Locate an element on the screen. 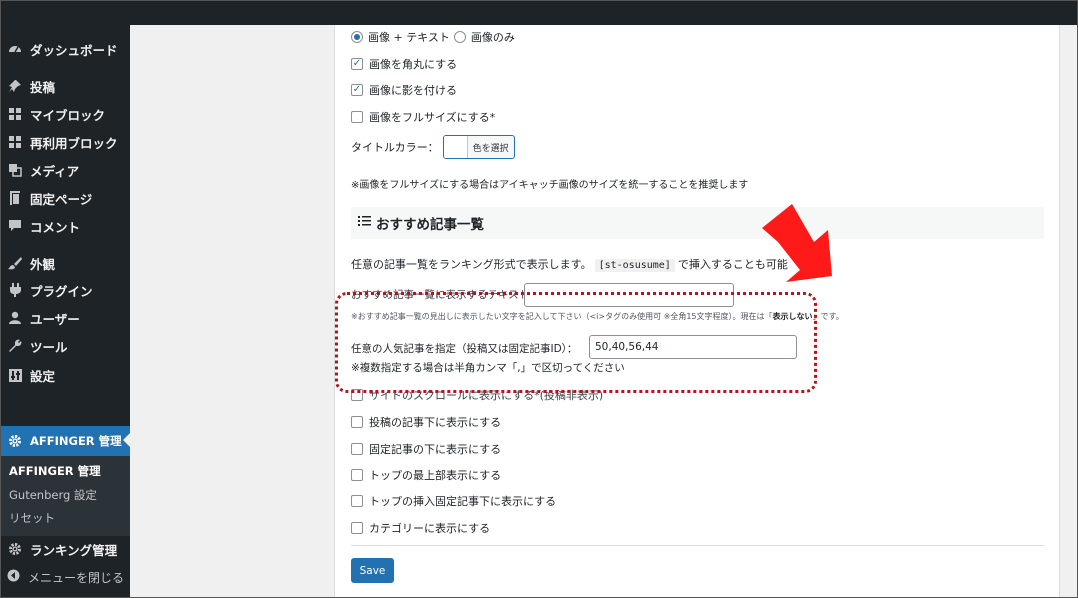 The width and height of the screenshot is (1078, 598). checkbox-post-bottom is located at coordinates (357, 422).